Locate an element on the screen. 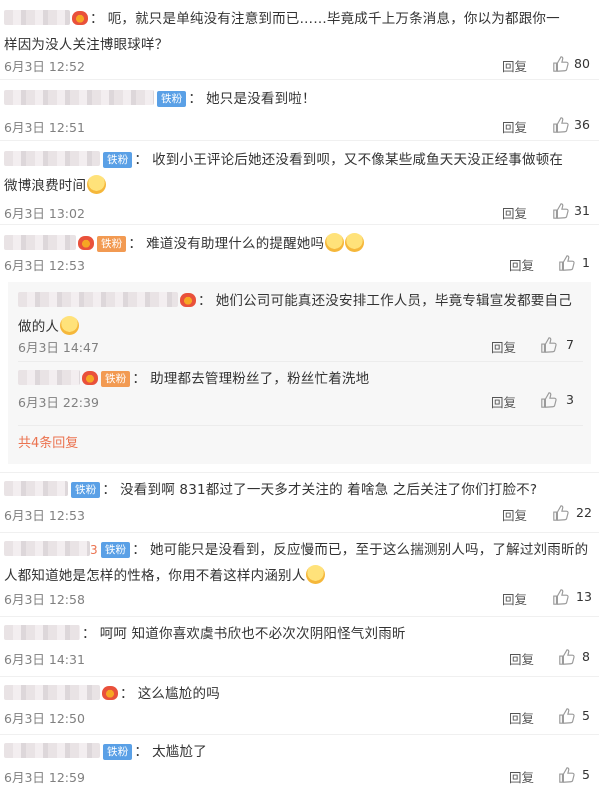 The width and height of the screenshot is (599, 794). comment-text: 她只是没看到啦！ is located at coordinates (261, 99).